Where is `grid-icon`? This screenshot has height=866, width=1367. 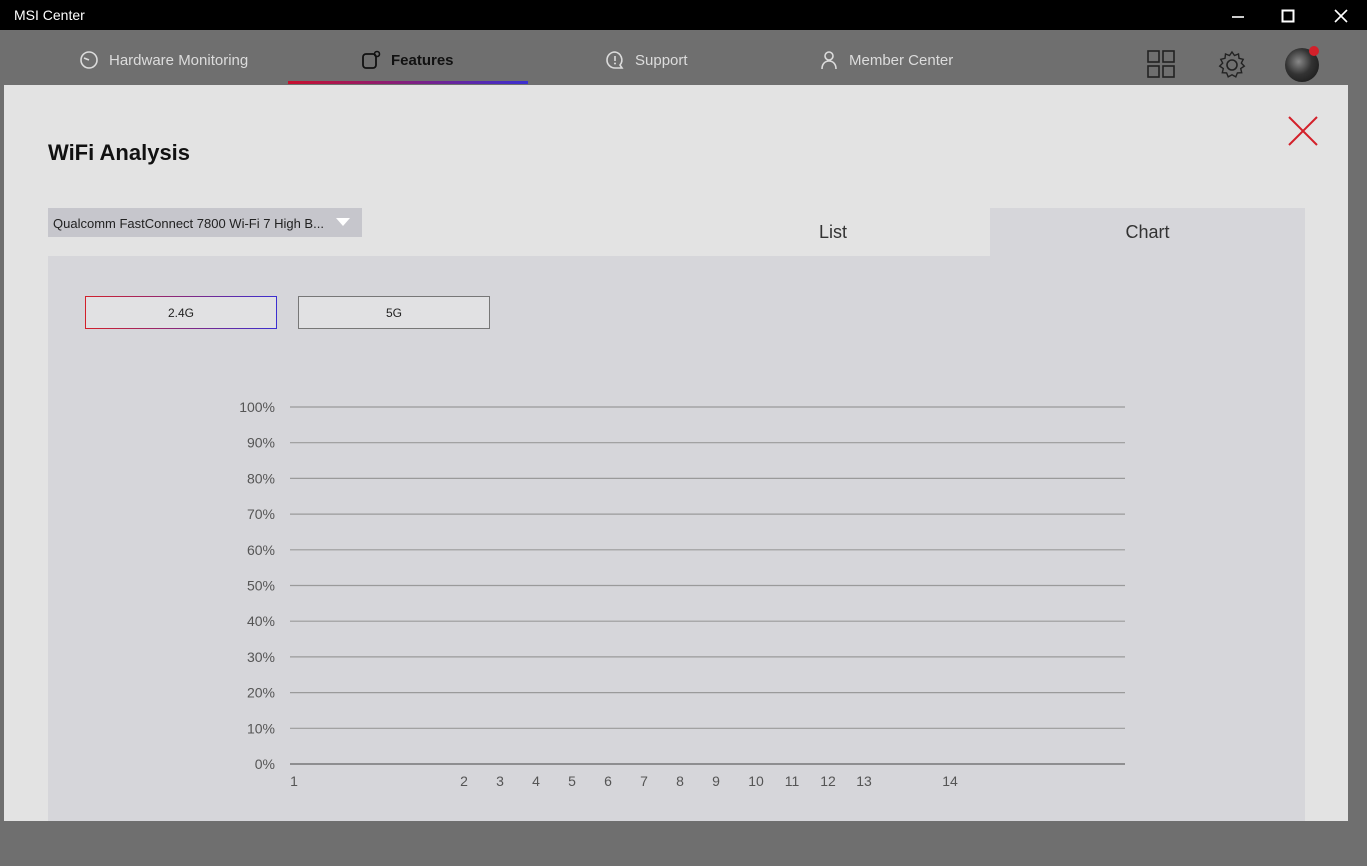
grid-icon is located at coordinates (1161, 64).